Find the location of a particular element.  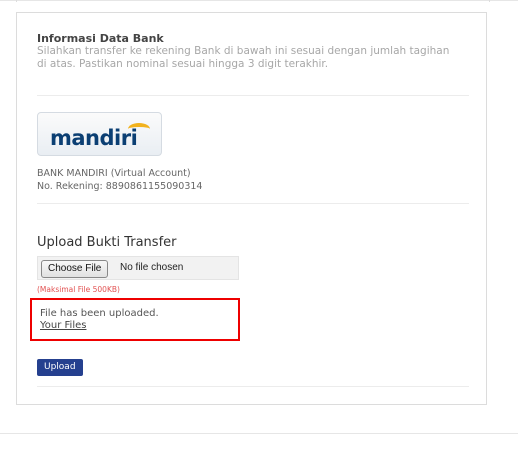

file-status-text: No file chosen is located at coordinates (152, 267).